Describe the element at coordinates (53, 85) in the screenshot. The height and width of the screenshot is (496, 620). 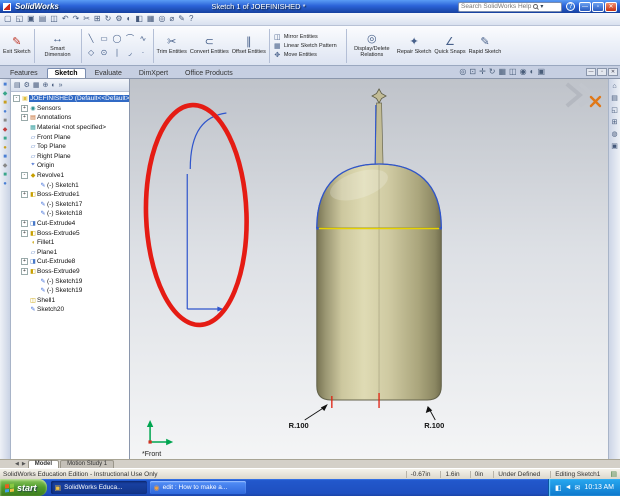
I see `displaymanager-tab-icon: ◐` at that location.